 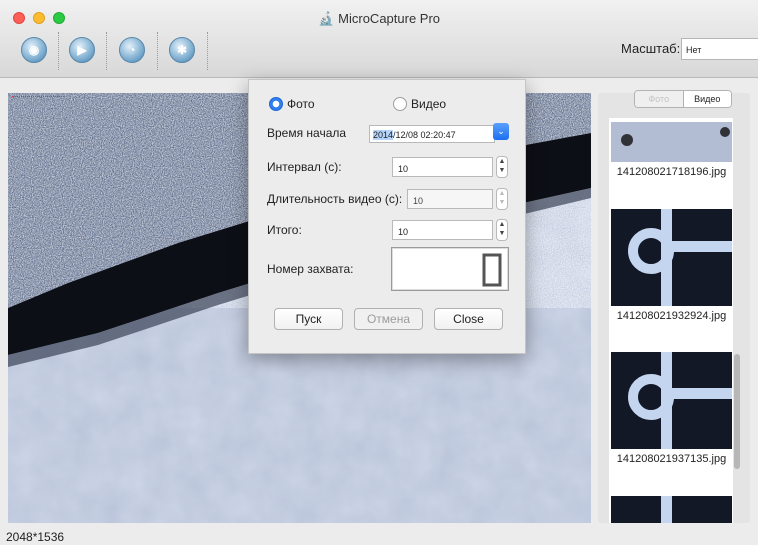 I want to click on thumbnail-list: 141208021718196.jpg 141208021932924.jpg, so click(x=671, y=320).